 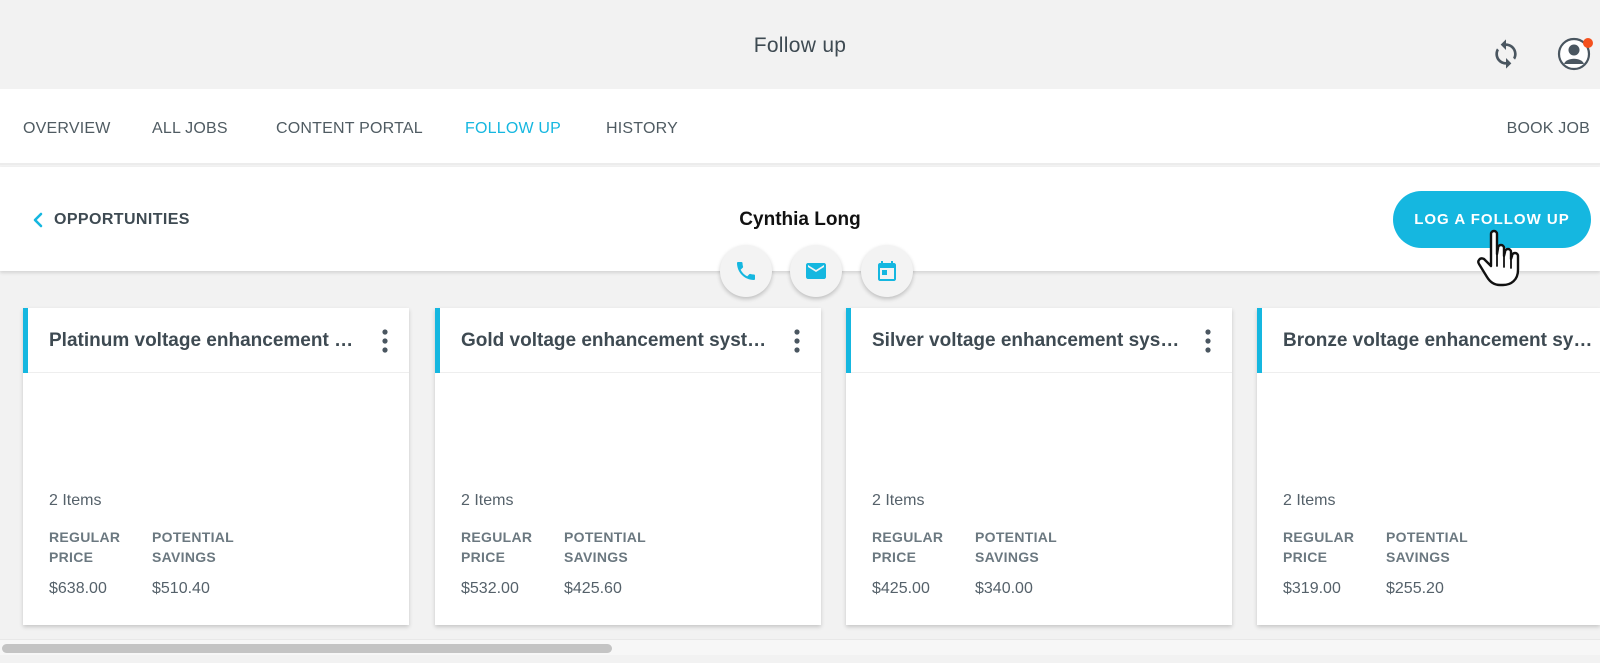 I want to click on sync-icon, so click(x=1506, y=54).